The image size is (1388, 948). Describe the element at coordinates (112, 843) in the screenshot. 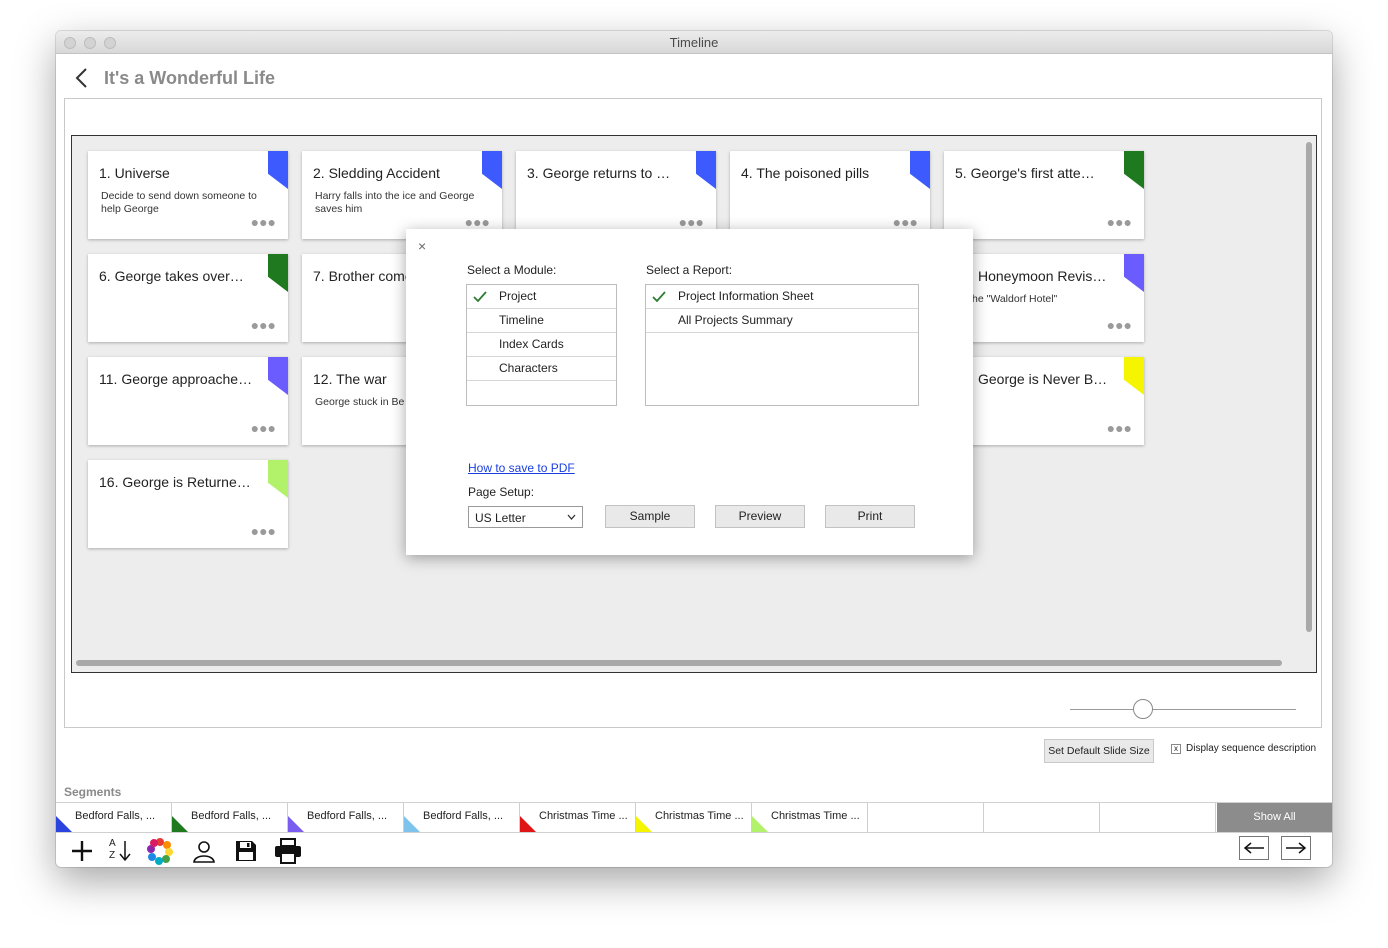

I see `sort-a-letter: A` at that location.